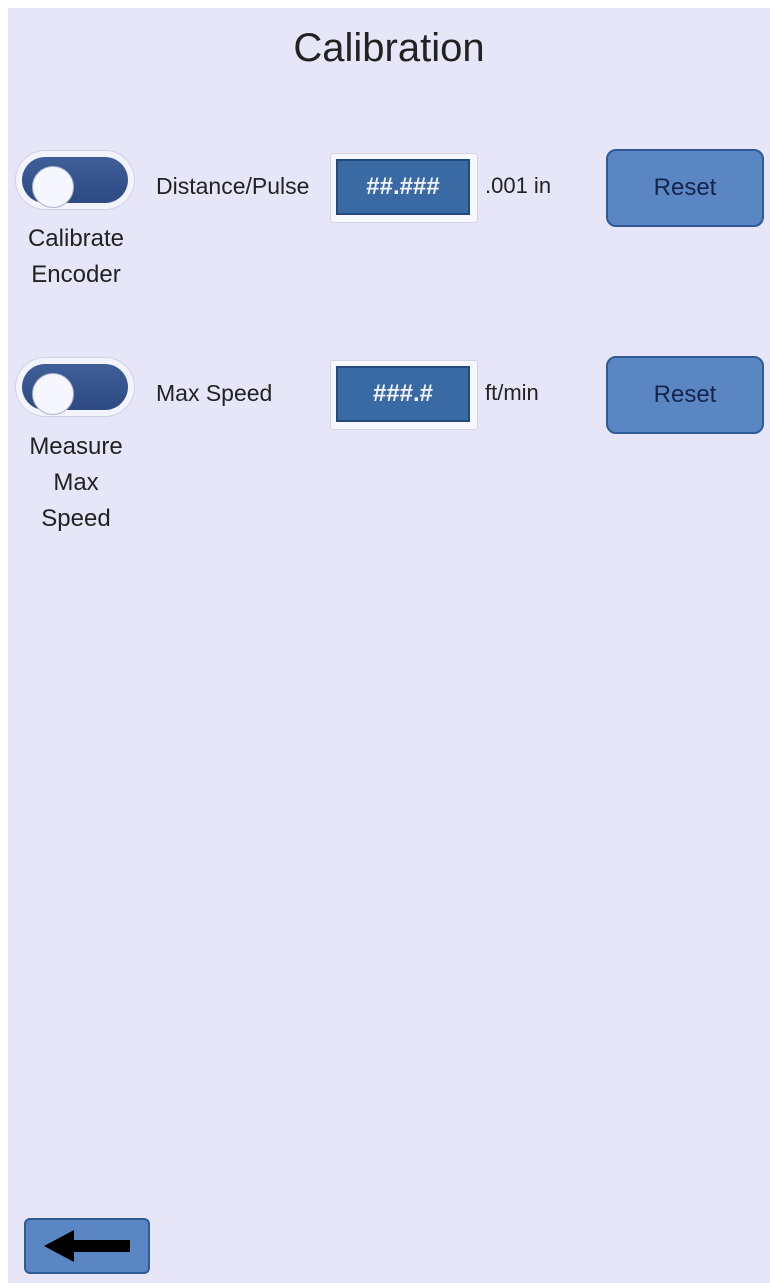  What do you see at coordinates (685, 188) in the screenshot?
I see `encoder-reset-button: Reset` at bounding box center [685, 188].